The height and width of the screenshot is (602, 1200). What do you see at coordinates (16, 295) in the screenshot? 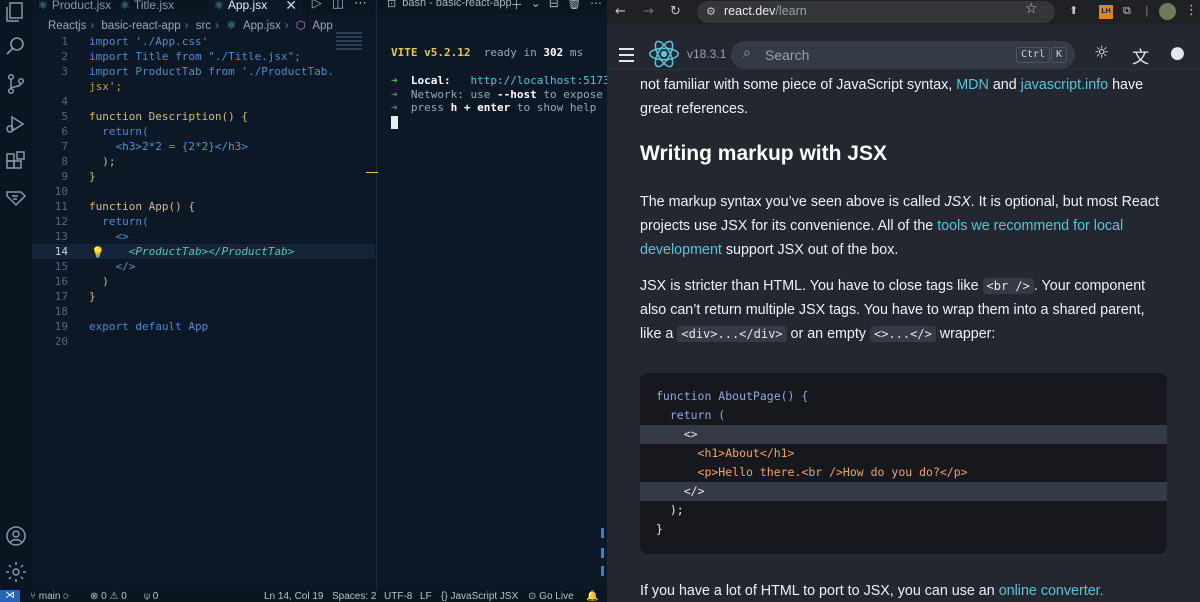
I see `activity-bar` at bounding box center [16, 295].